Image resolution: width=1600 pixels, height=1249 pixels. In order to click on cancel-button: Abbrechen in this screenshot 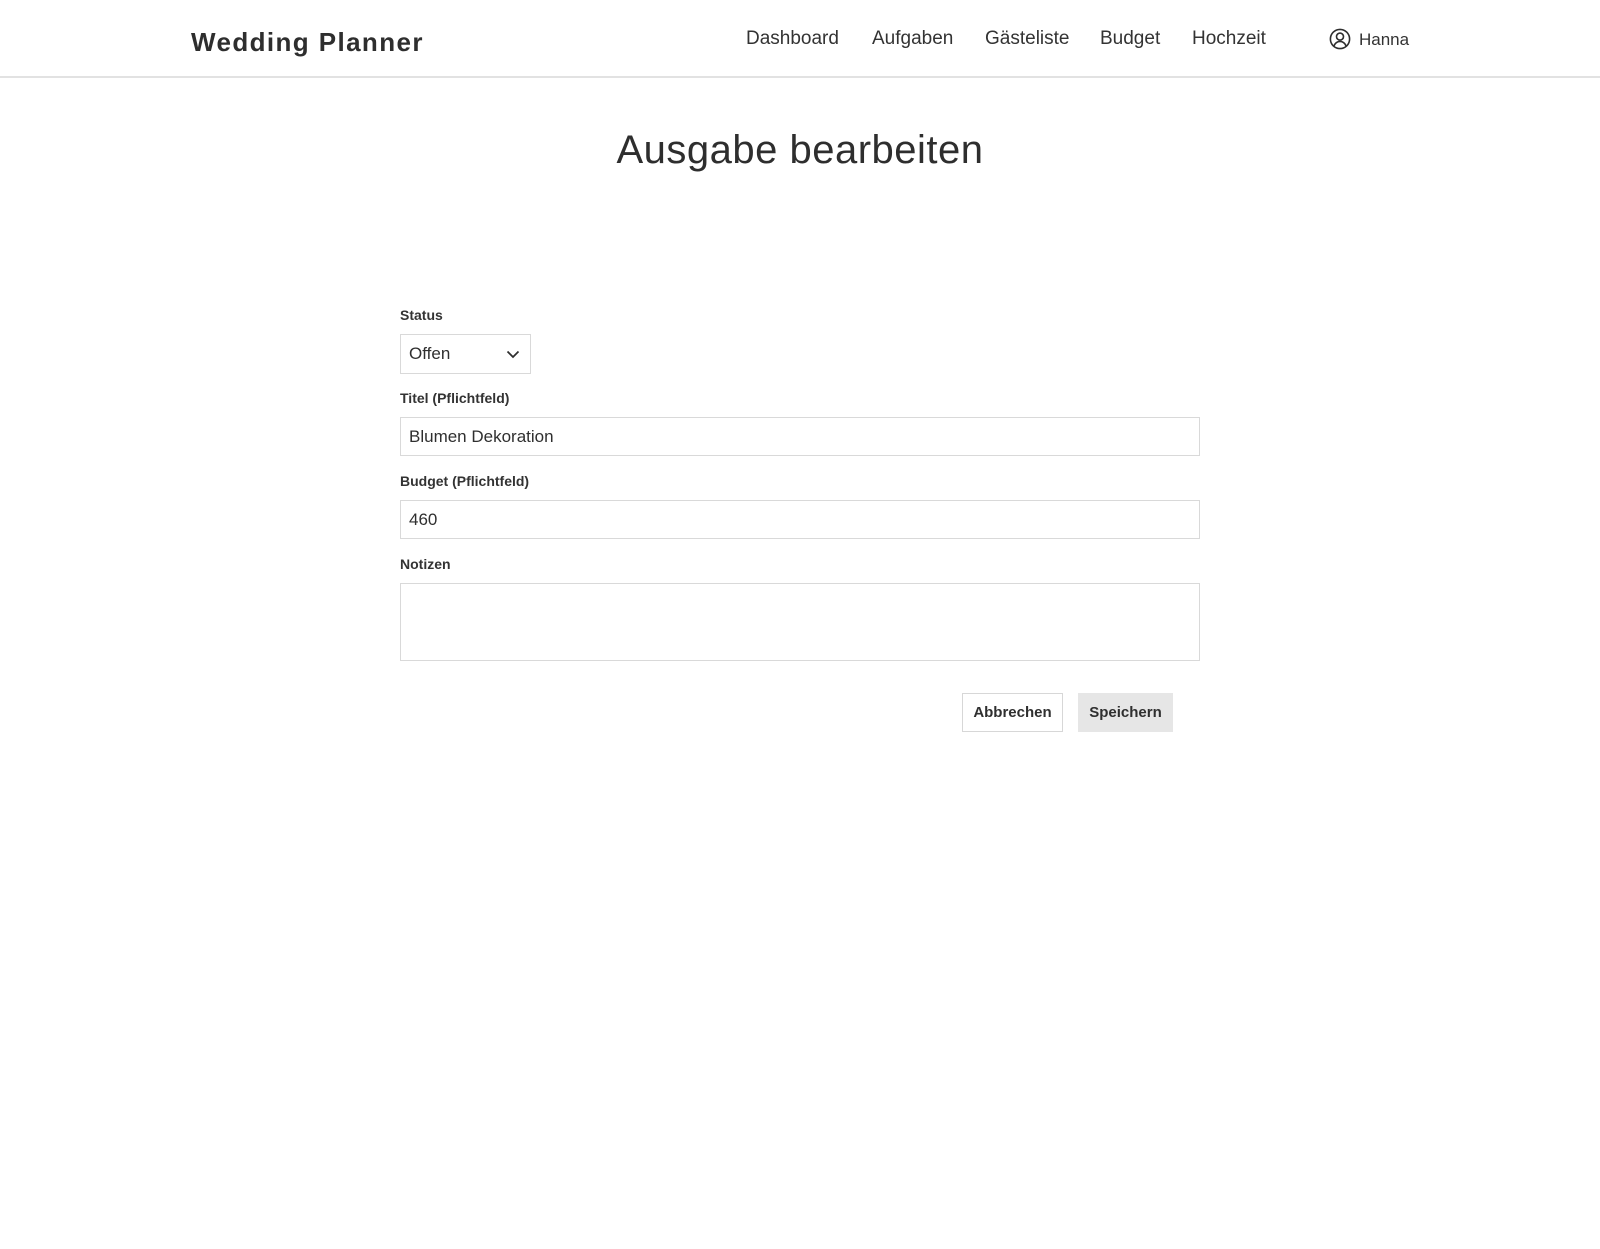, I will do `click(1012, 712)`.